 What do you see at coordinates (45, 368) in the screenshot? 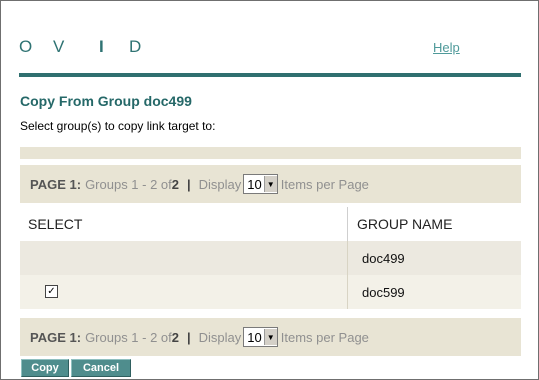
I see `copy-button: Copy` at bounding box center [45, 368].